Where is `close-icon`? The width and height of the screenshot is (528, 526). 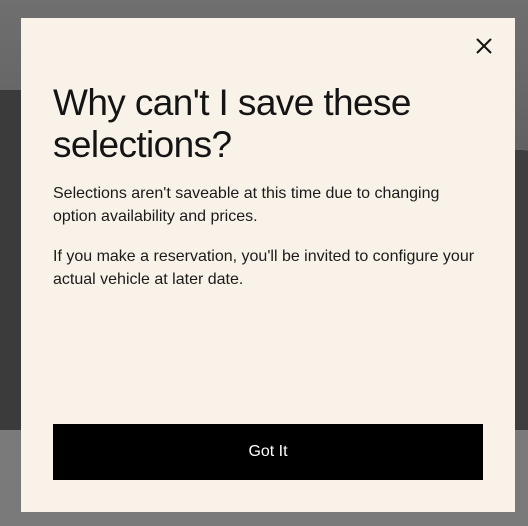 close-icon is located at coordinates (484, 46).